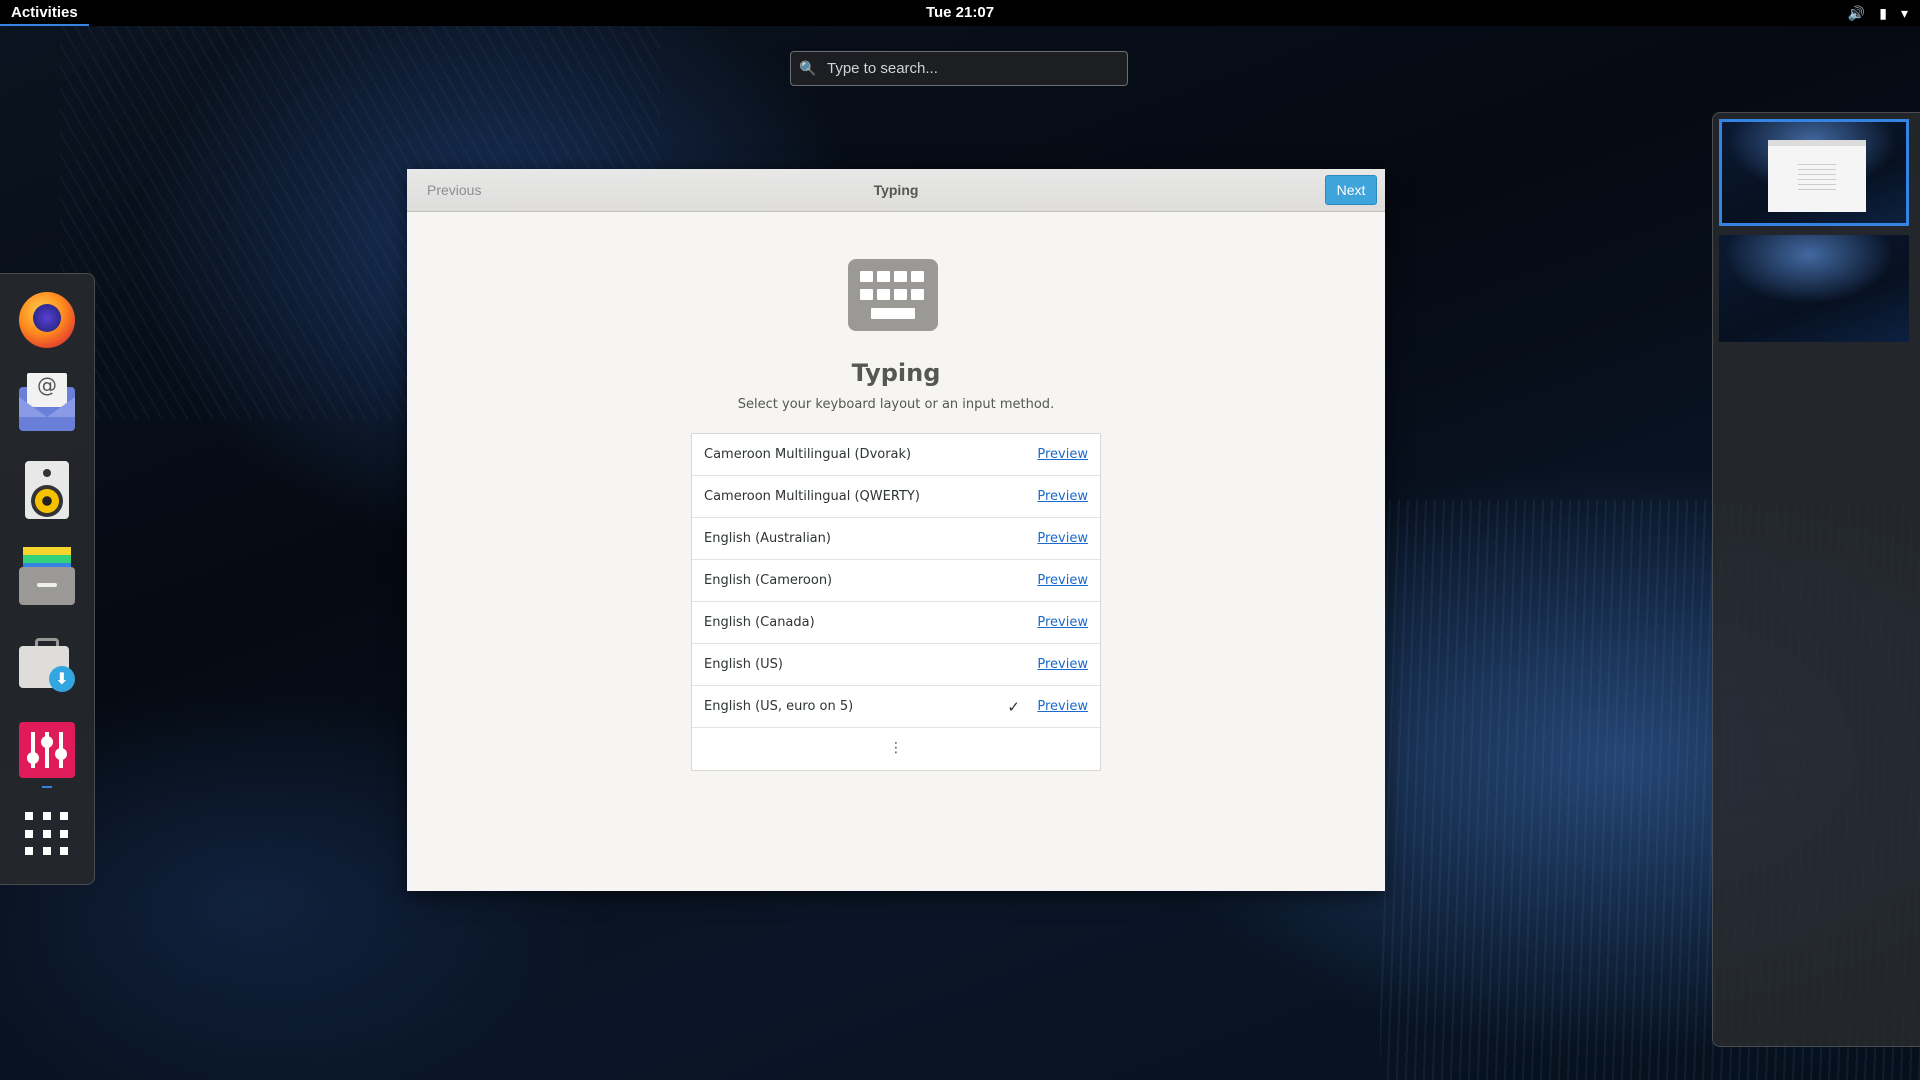 The width and height of the screenshot is (1920, 1080). I want to click on files-launcher, so click(47, 576).